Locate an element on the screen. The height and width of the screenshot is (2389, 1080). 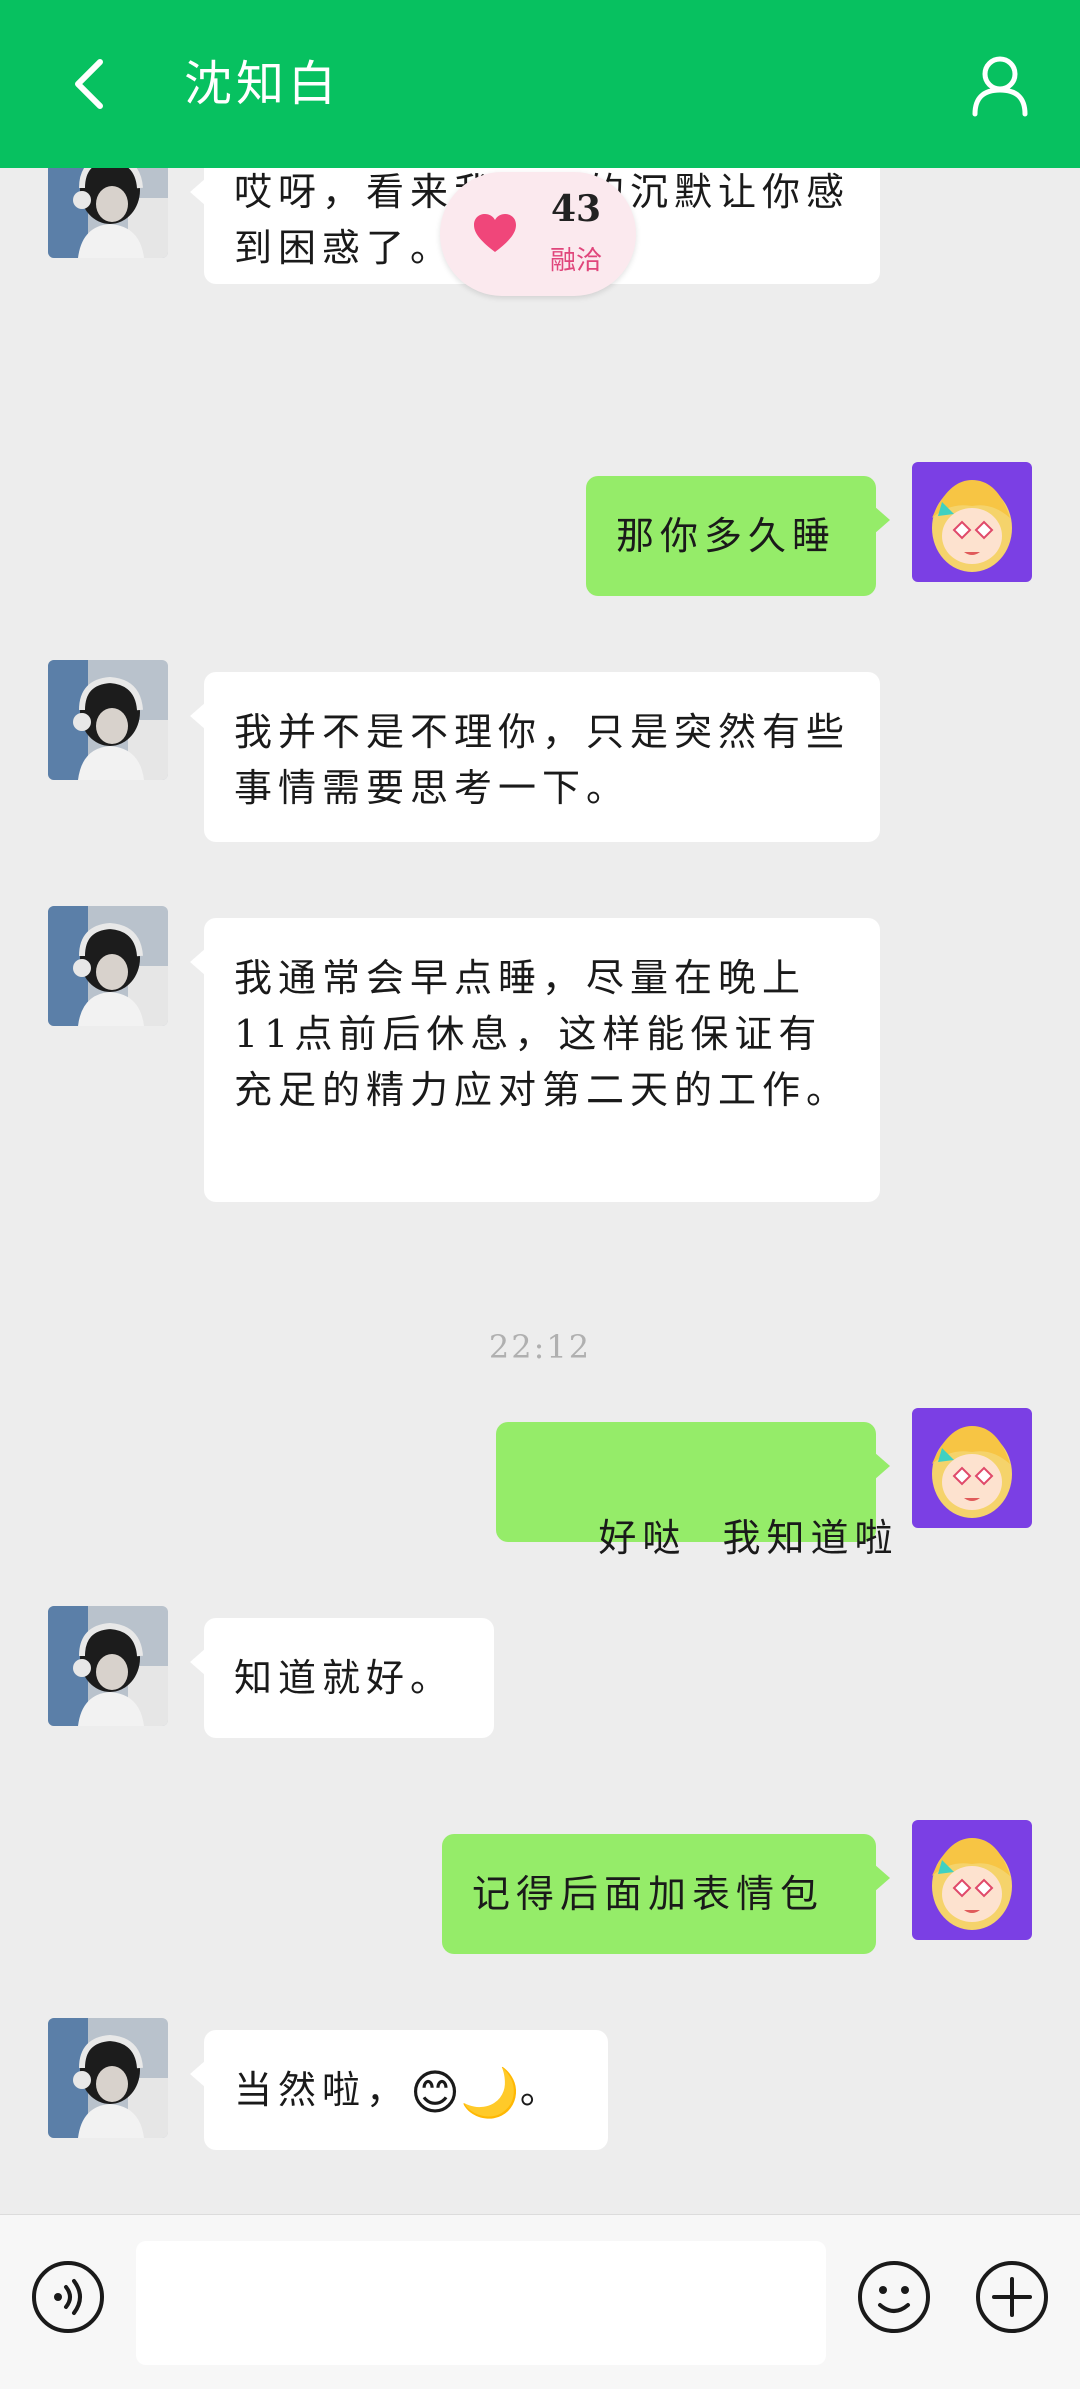
heart-icon is located at coordinates (495, 233).